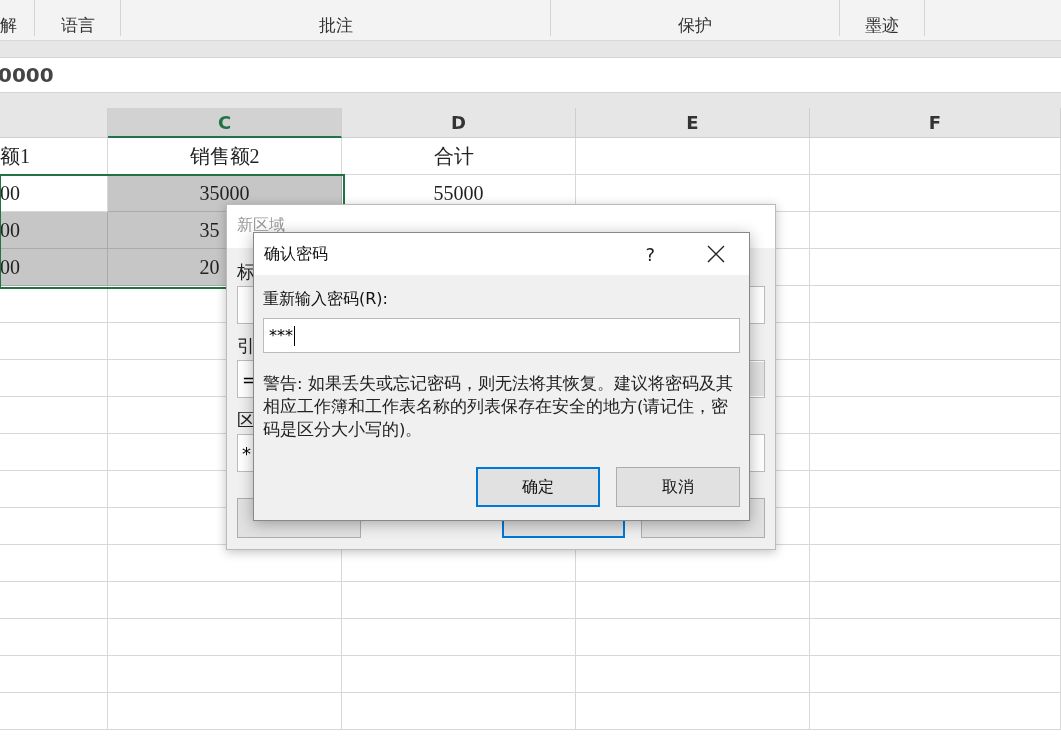  I want to click on dialog-button: 确定, so click(538, 487).